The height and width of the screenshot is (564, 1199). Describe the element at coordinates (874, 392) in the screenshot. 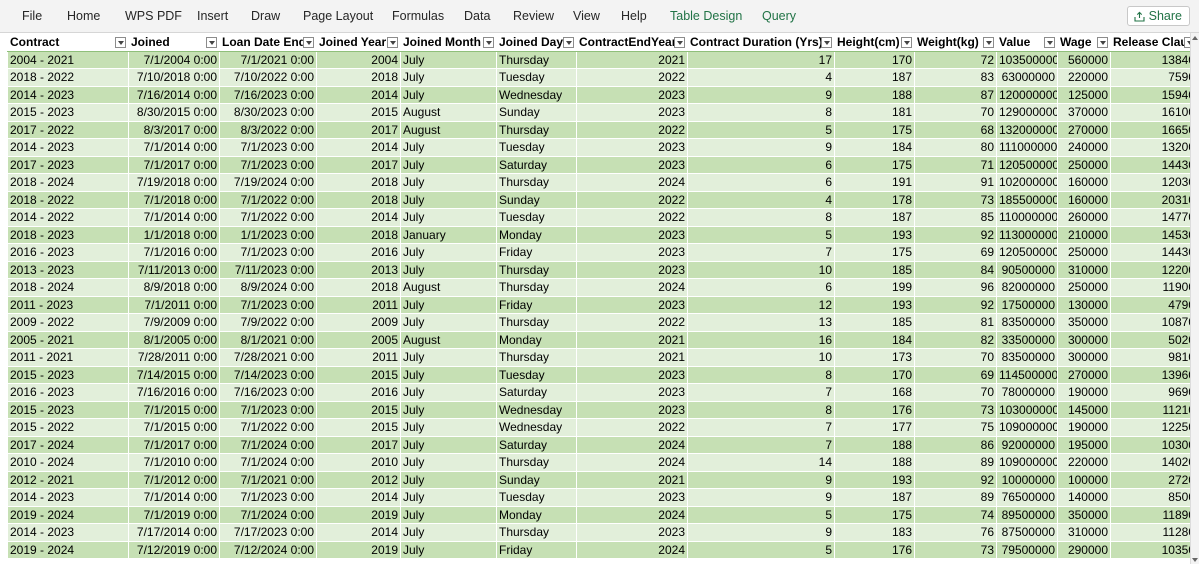

I see `table-cell: 168` at that location.